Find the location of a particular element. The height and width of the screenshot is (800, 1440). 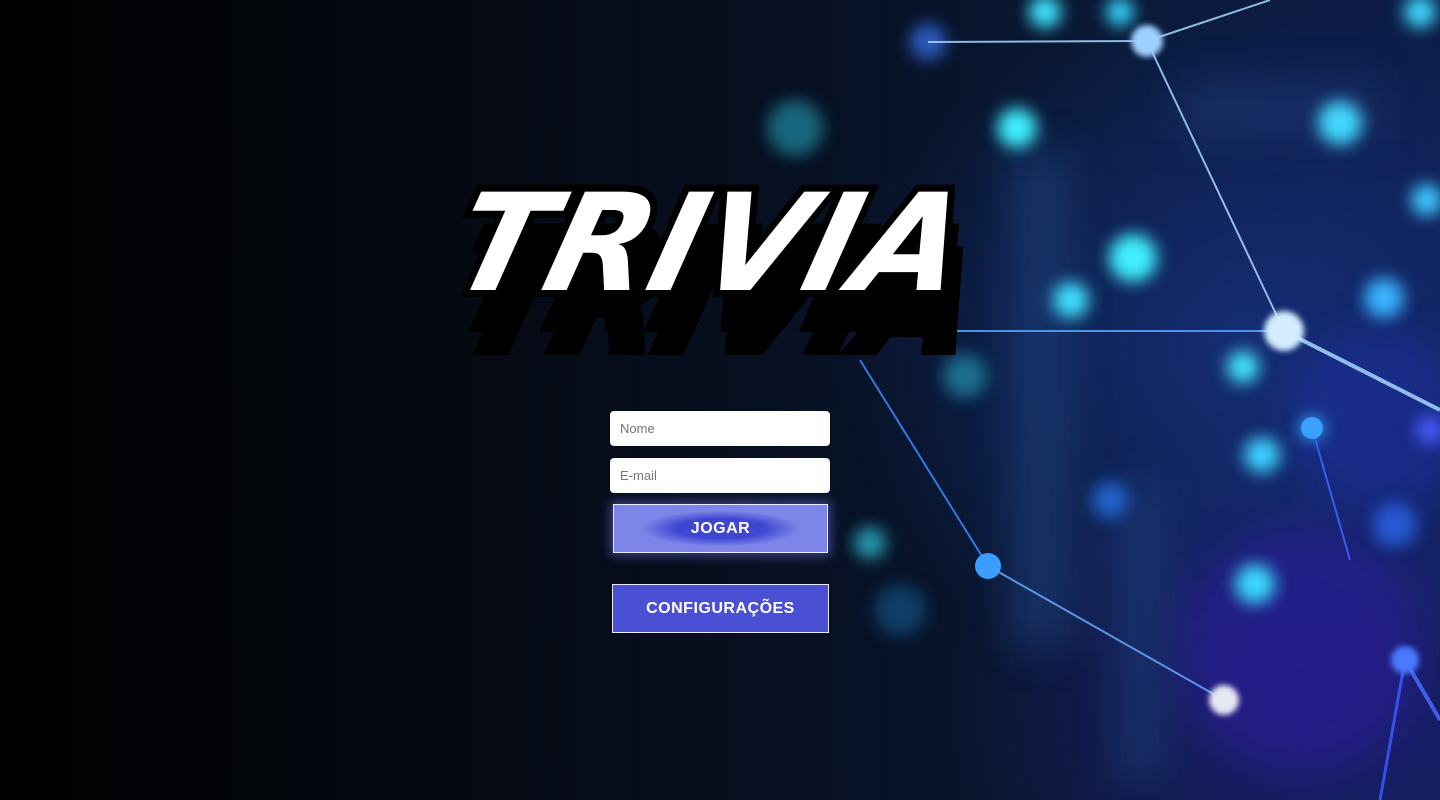

login-form: JOGAR CONFIGURAÇÕES is located at coordinates (720, 522).